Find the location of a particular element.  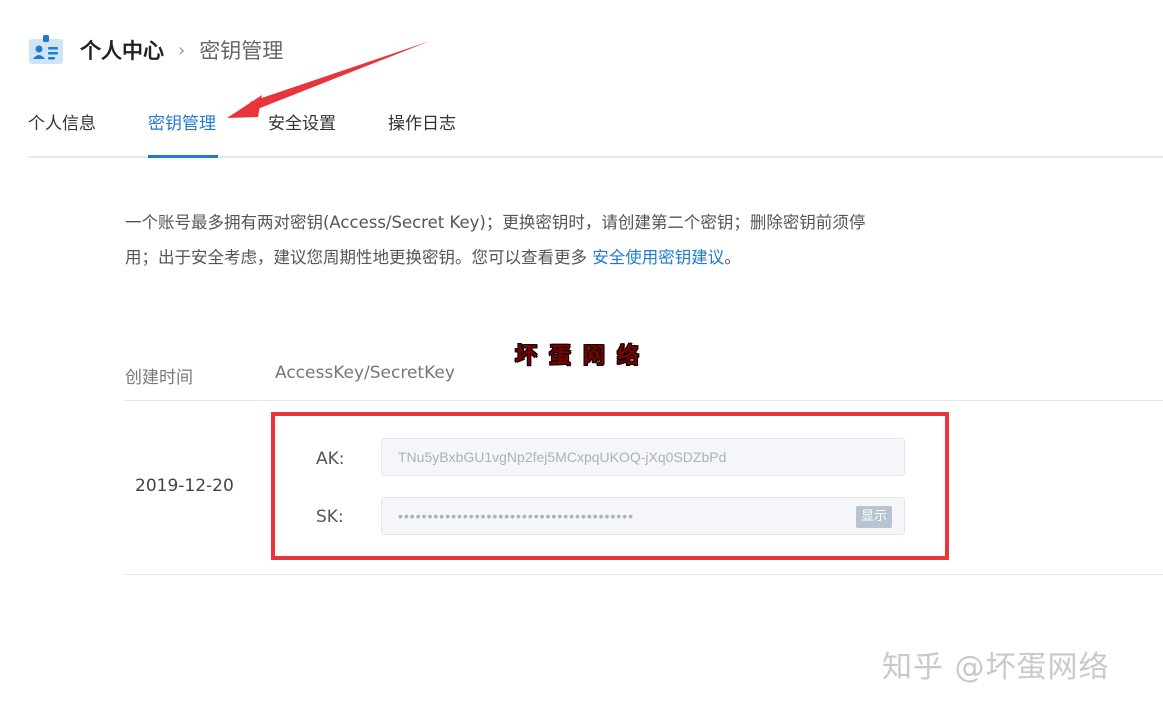

column-header-access-secret-key: AccessKey/SecretKey is located at coordinates (365, 373).